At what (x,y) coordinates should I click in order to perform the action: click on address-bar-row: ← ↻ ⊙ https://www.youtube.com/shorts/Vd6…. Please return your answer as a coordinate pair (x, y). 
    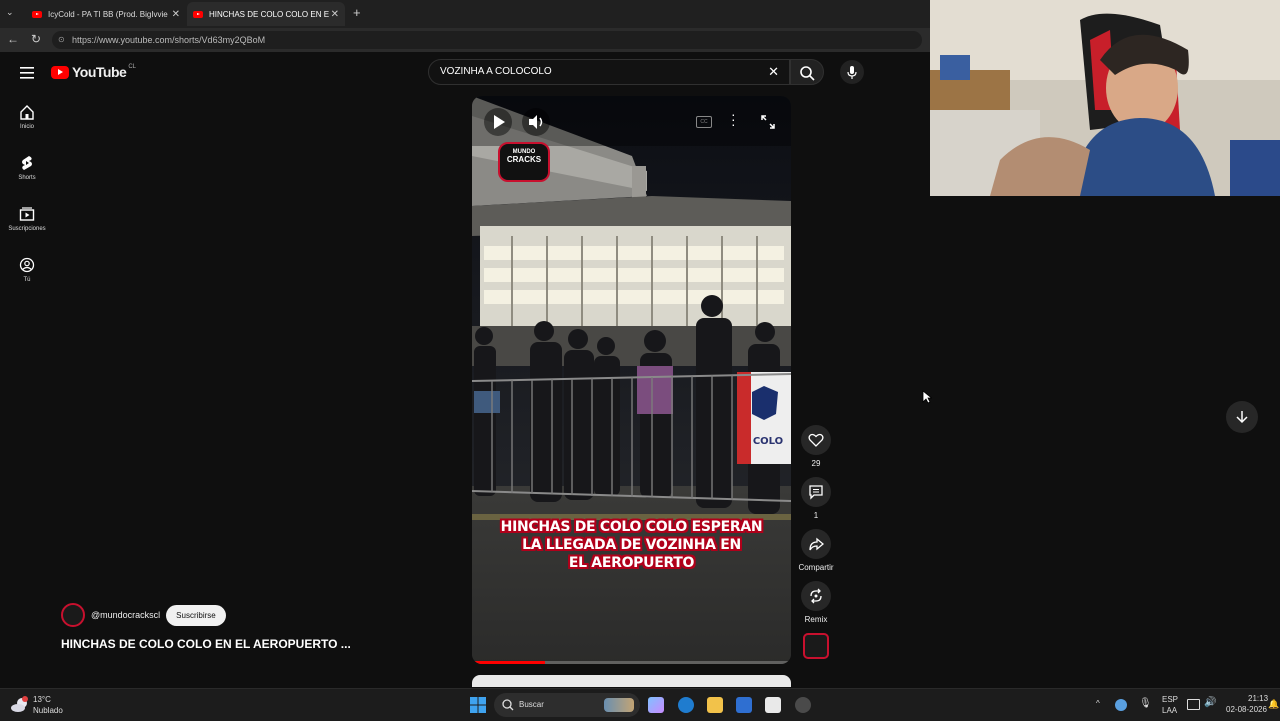
    Looking at the image, I should click on (465, 40).